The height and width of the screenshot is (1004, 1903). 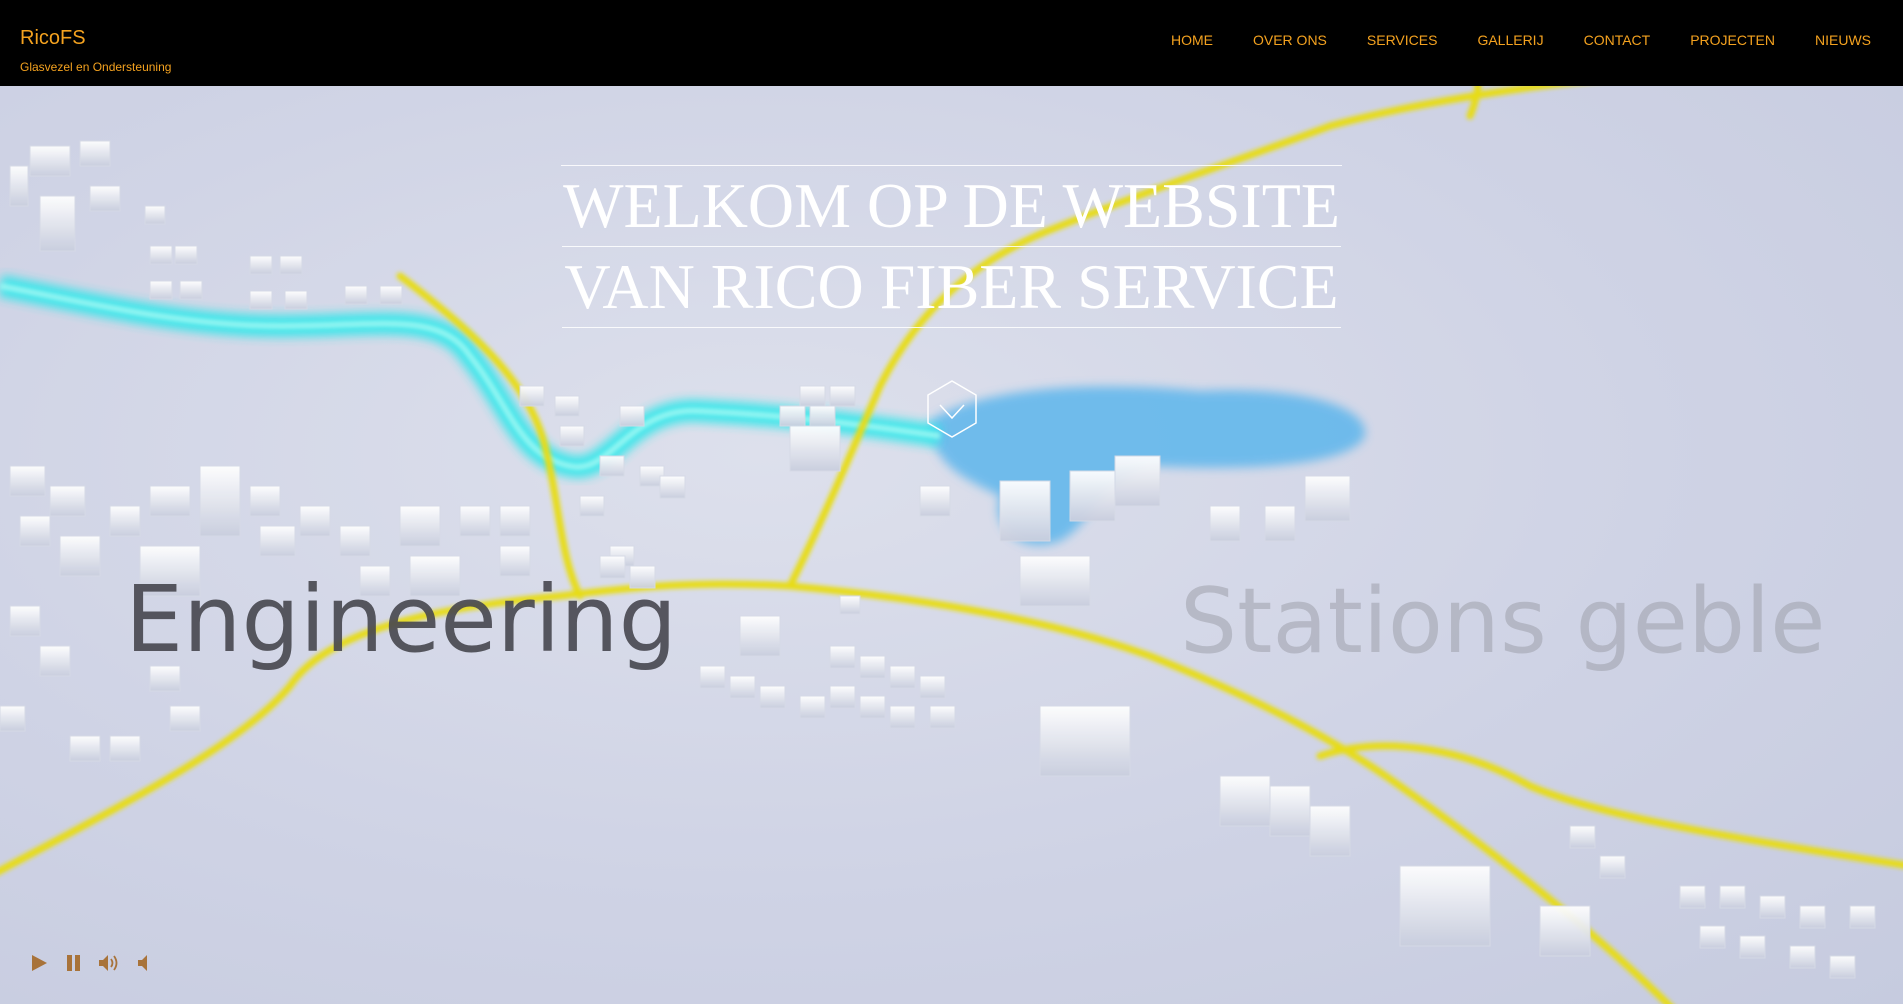 I want to click on headline-line-2: VAN RICO FIBER SERVICE, so click(x=951, y=287).